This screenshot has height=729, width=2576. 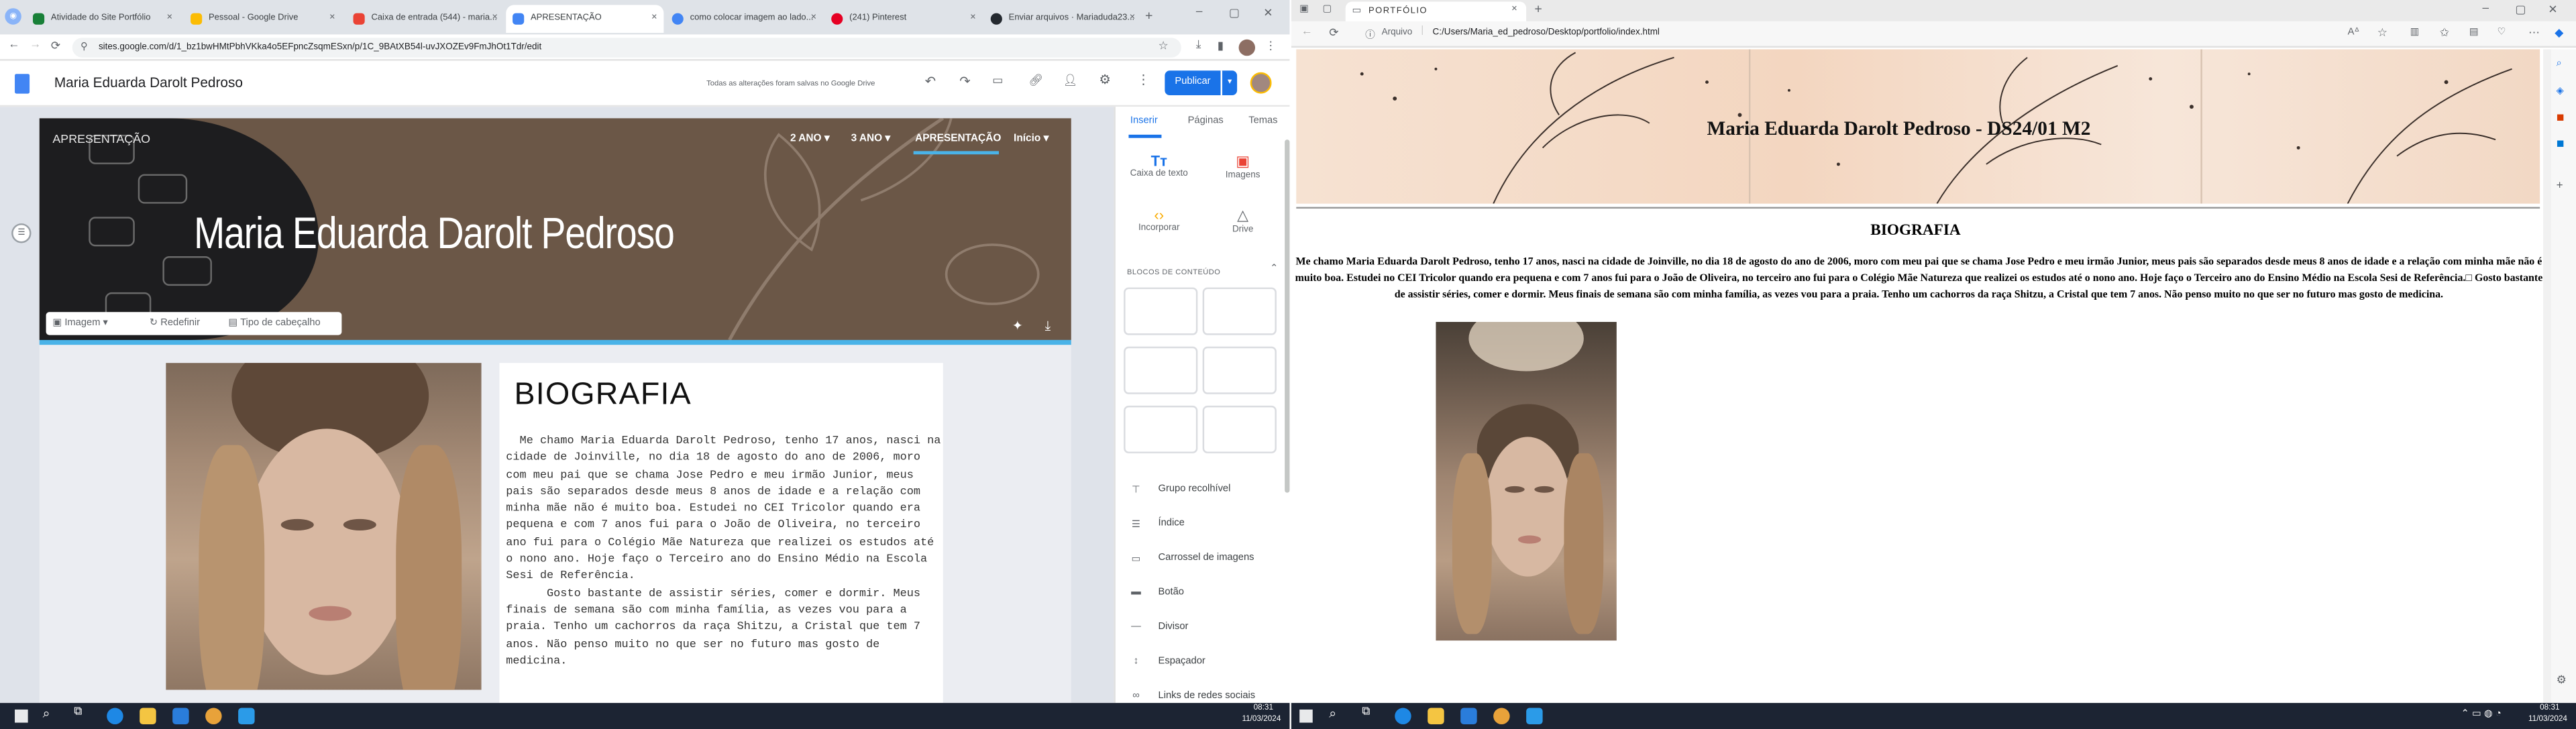 I want to click on workspaces-icon: ▣, so click(x=1304, y=9).